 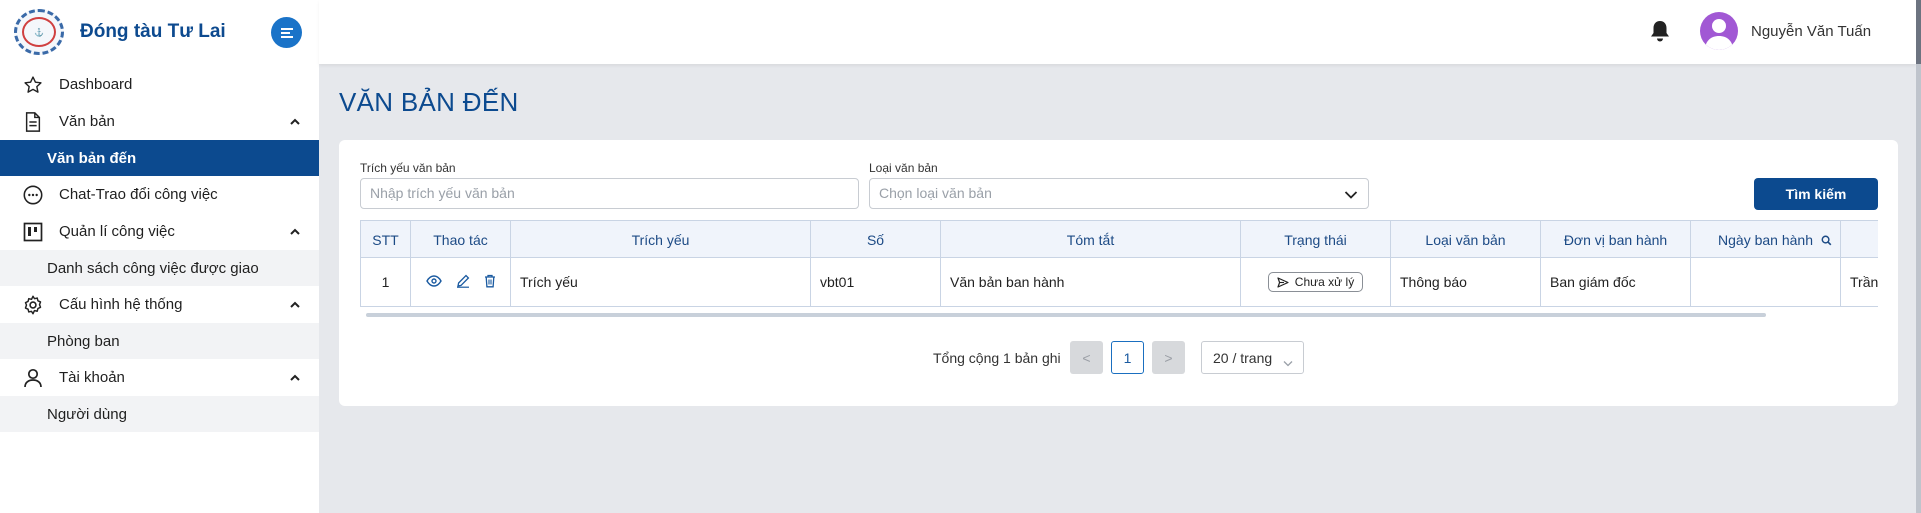 I want to click on cell-actions, so click(x=460, y=282).